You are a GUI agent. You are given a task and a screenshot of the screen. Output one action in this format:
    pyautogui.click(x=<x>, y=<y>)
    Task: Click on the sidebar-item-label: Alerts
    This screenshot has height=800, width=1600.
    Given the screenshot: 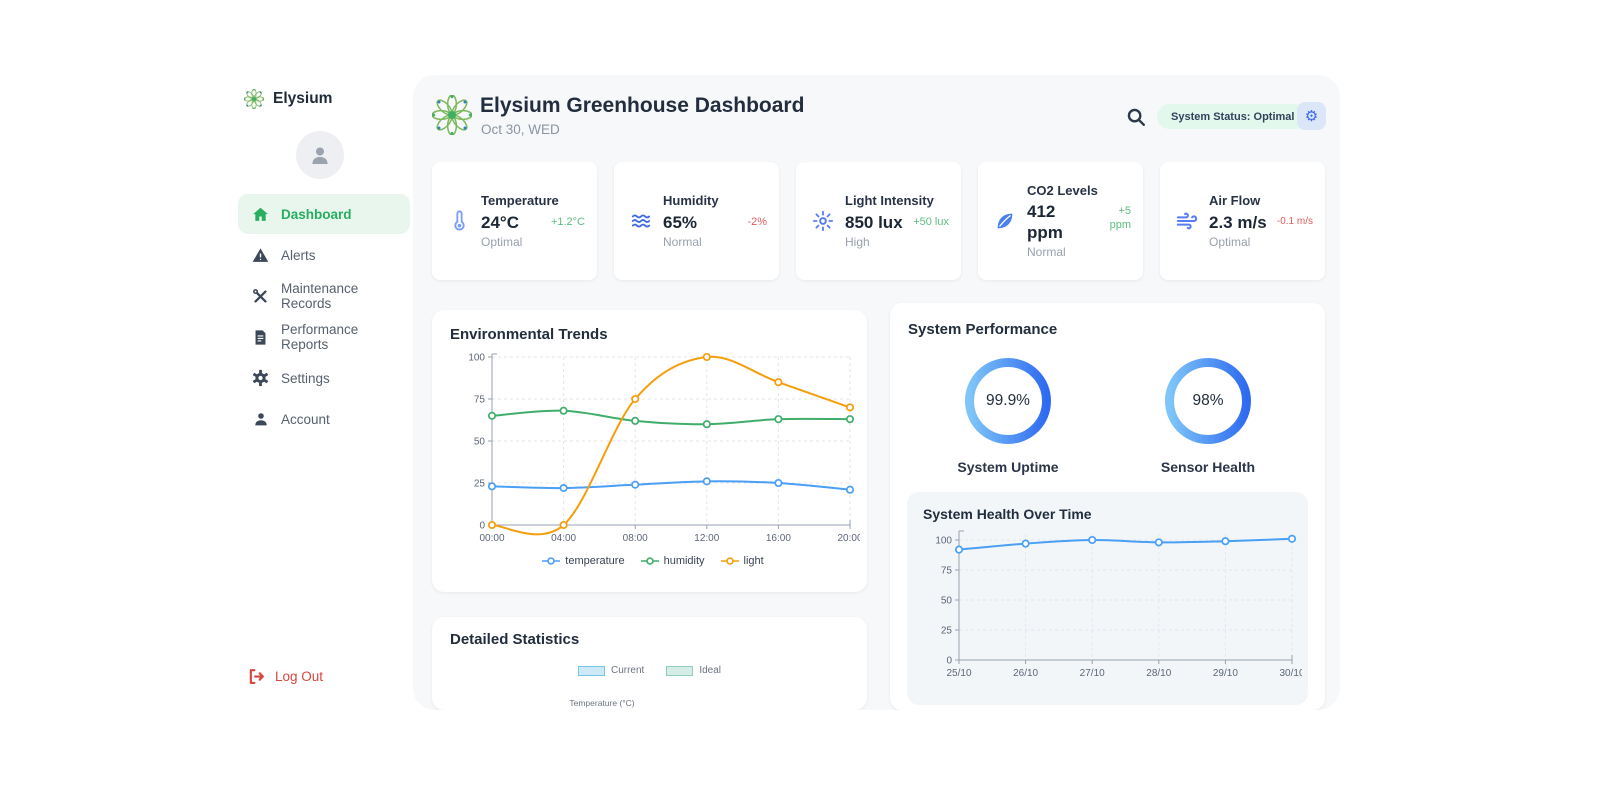 What is the action you would take?
    pyautogui.click(x=298, y=255)
    